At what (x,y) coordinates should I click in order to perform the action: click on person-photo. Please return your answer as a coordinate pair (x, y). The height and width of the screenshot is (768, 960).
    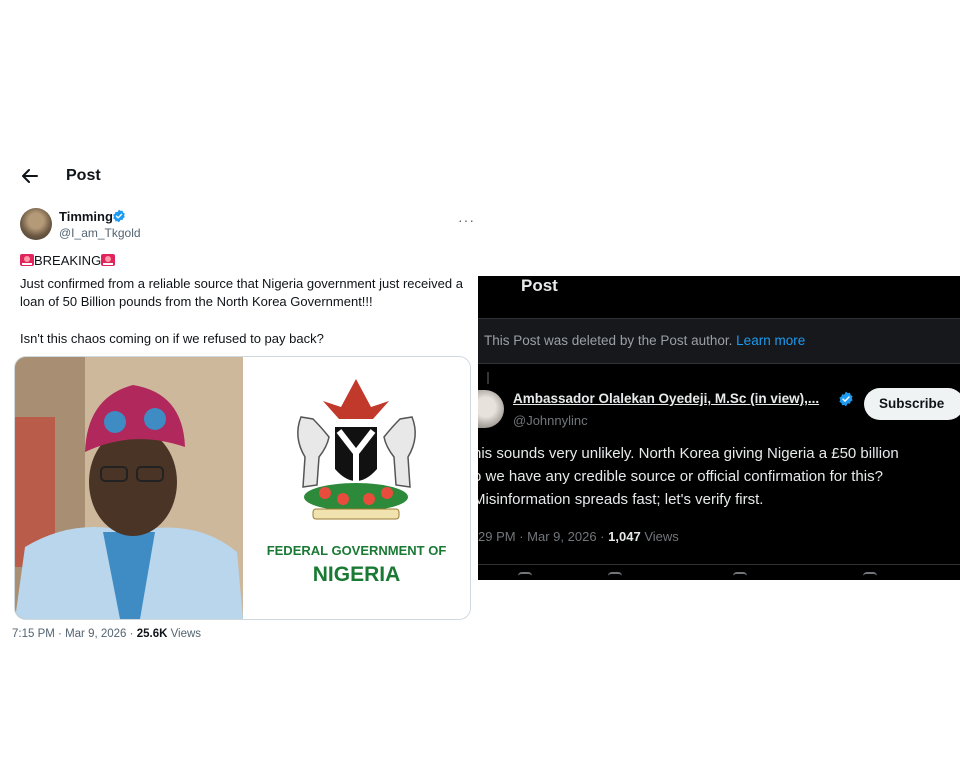
    Looking at the image, I should click on (129, 488).